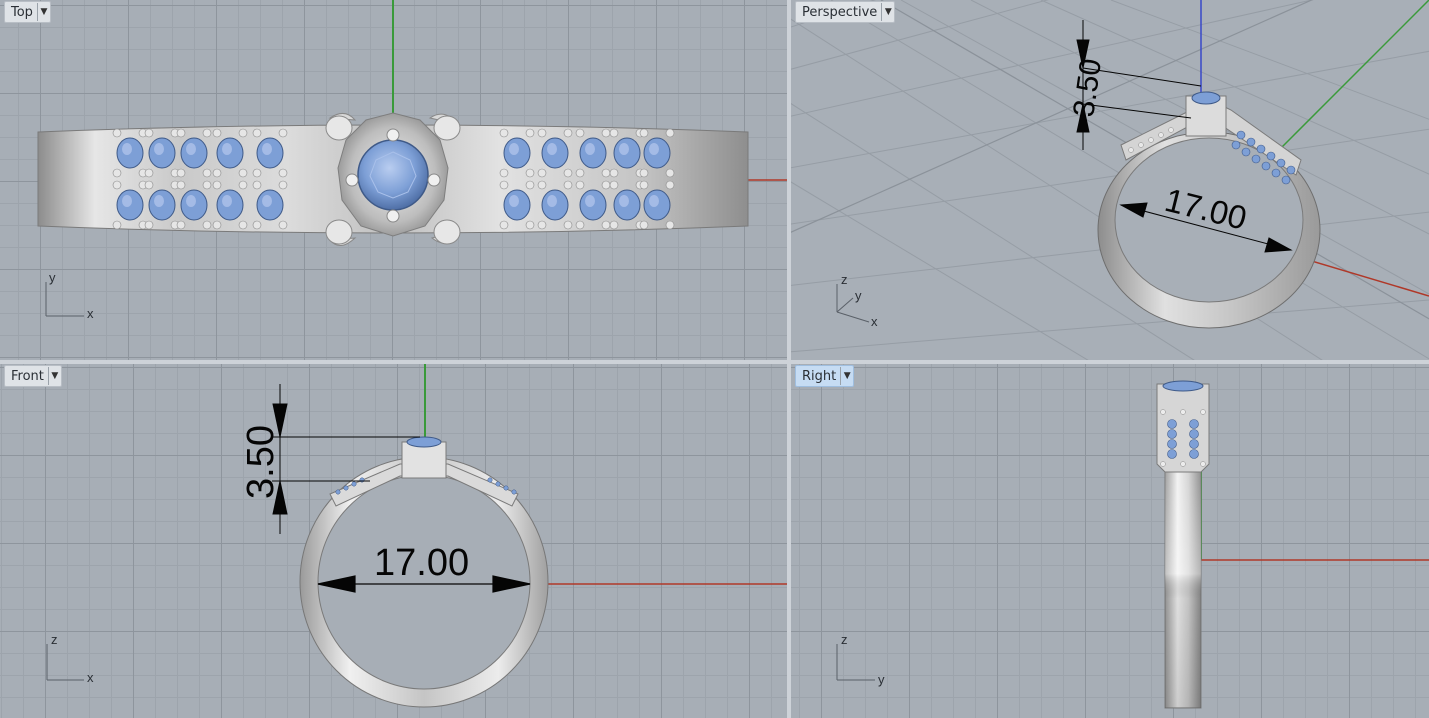 The image size is (1429, 718). I want to click on viewport-tab-top: Top ▼, so click(27, 12).